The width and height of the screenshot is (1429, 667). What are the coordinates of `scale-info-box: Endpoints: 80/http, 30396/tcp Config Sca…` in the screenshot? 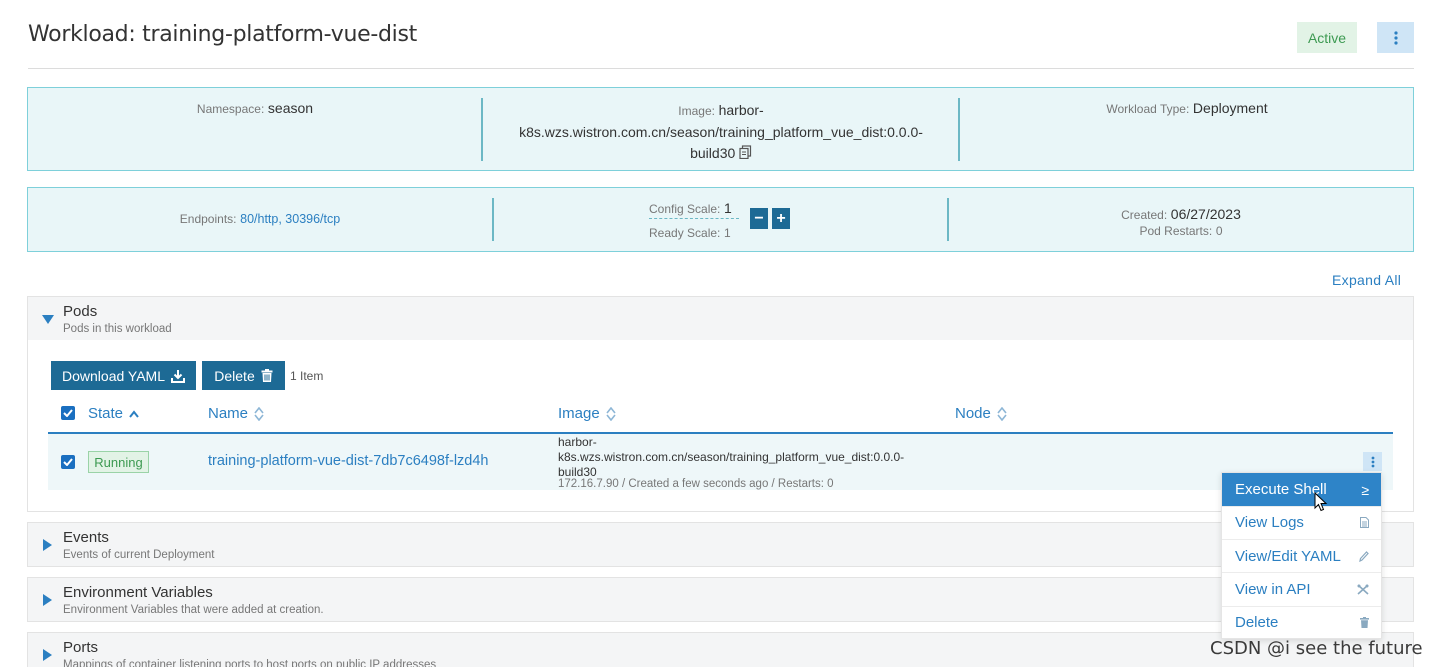 It's located at (720, 219).